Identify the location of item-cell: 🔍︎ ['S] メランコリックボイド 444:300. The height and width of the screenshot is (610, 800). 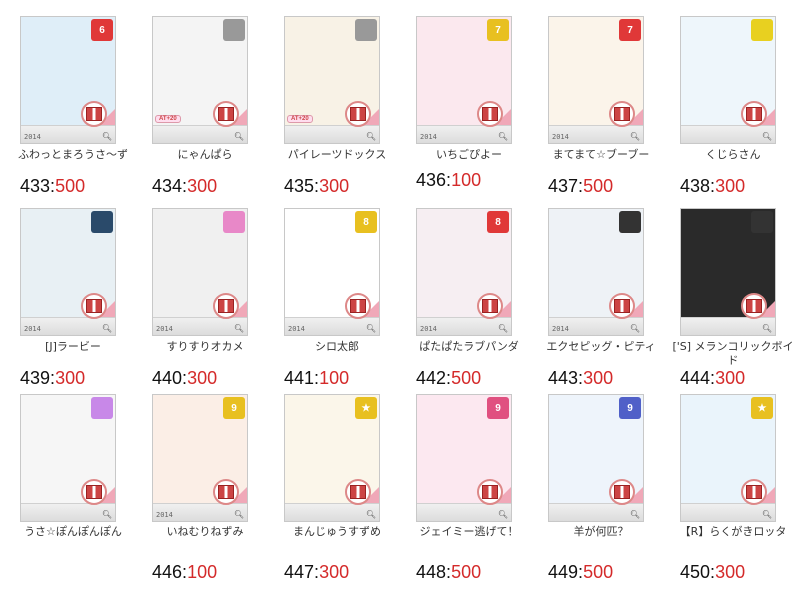
(733, 296).